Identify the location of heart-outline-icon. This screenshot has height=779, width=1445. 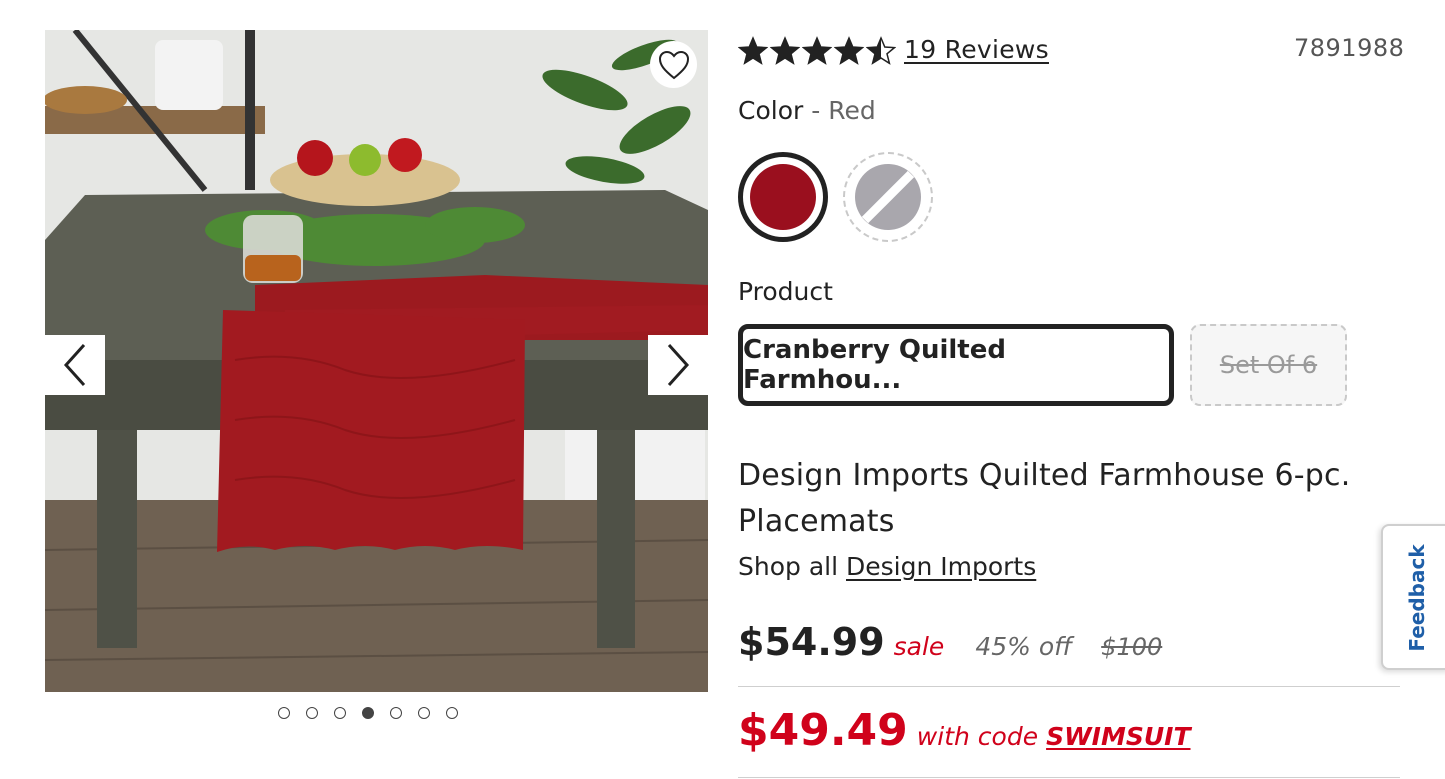
(673, 64).